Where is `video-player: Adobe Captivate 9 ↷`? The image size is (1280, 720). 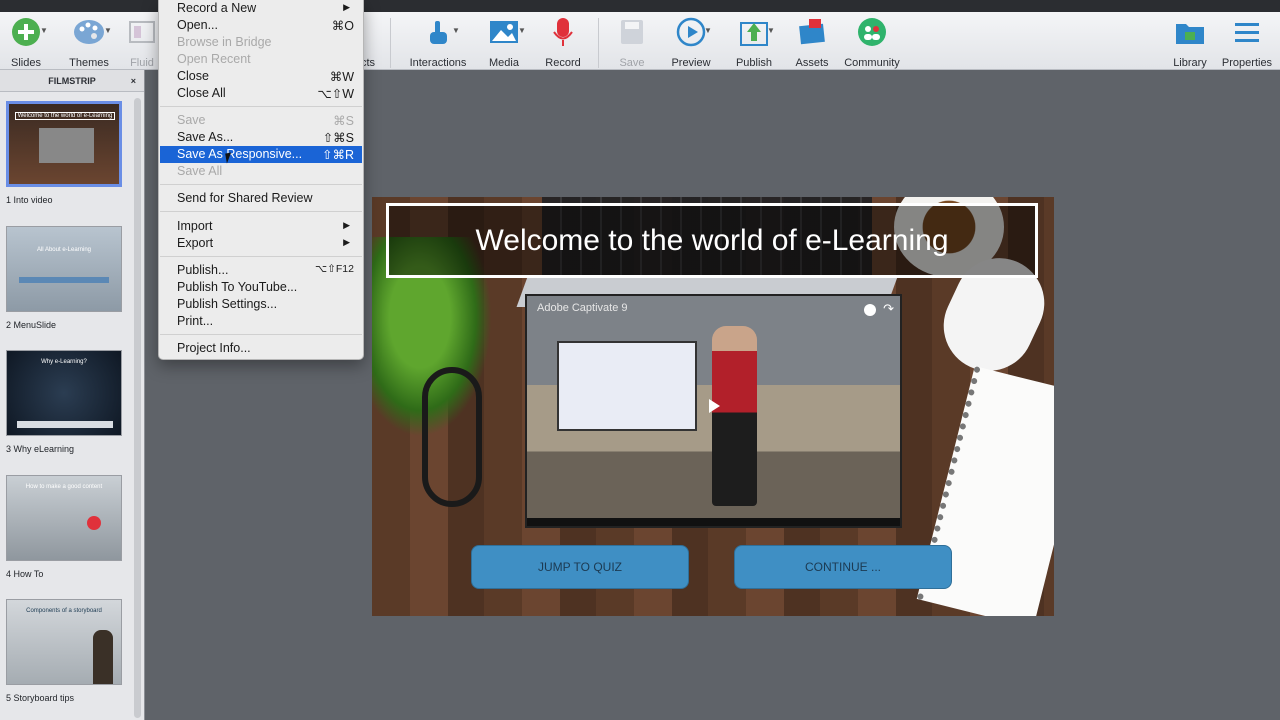
video-player: Adobe Captivate 9 ↷ is located at coordinates (713, 411).